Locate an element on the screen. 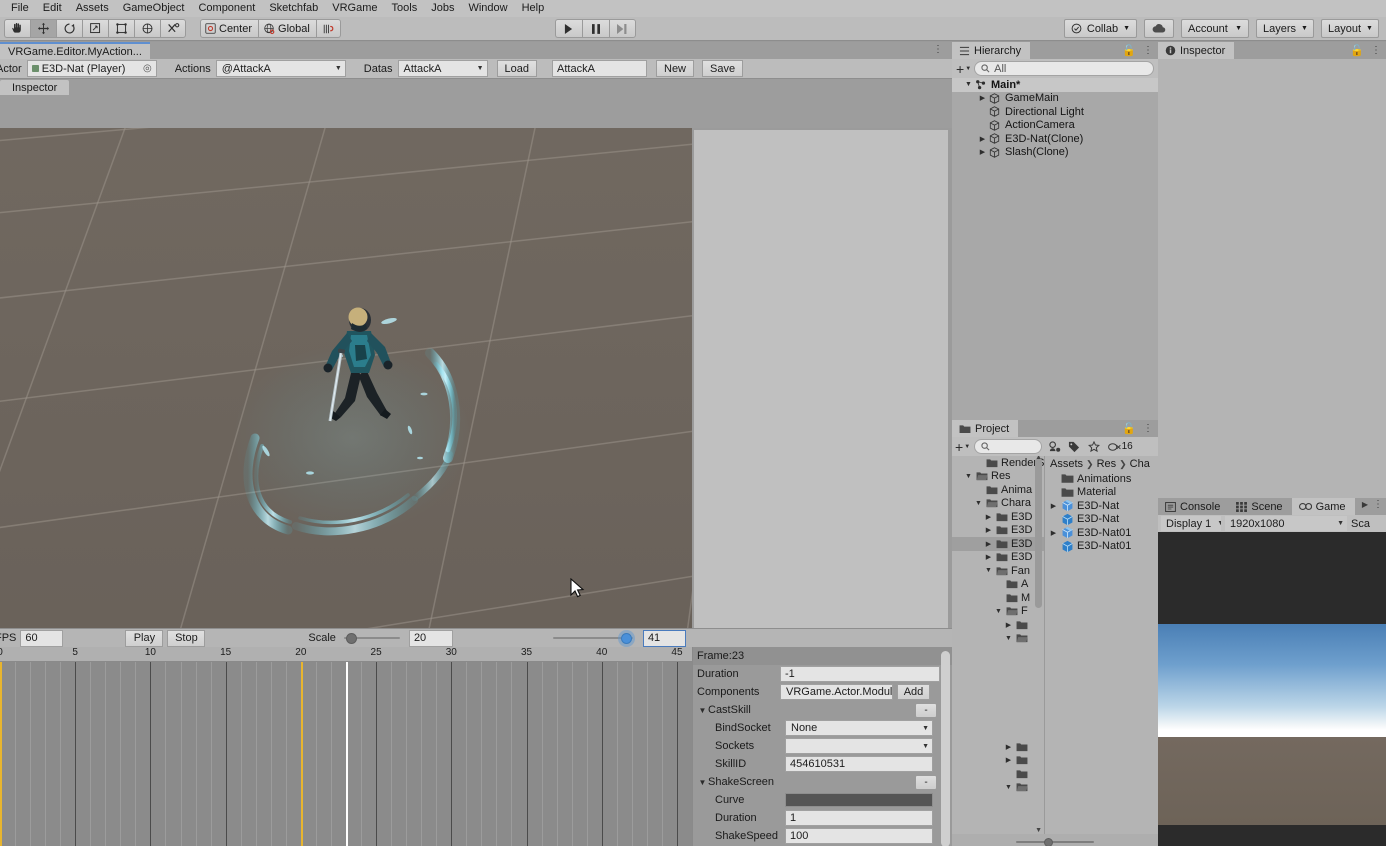 The height and width of the screenshot is (846, 1386). menu-item-edit: Edit is located at coordinates (52, 8).